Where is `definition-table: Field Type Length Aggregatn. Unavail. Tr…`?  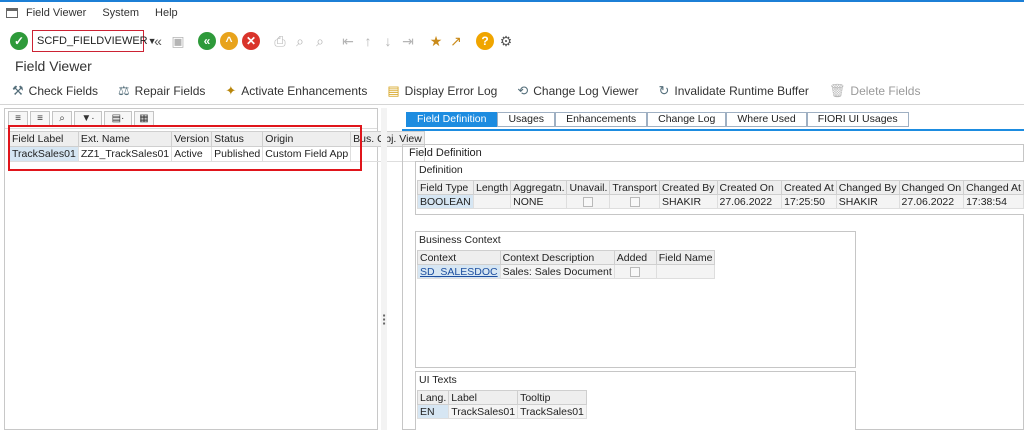
definition-table: Field Type Length Aggregatn. Unavail. Tr… is located at coordinates (720, 194).